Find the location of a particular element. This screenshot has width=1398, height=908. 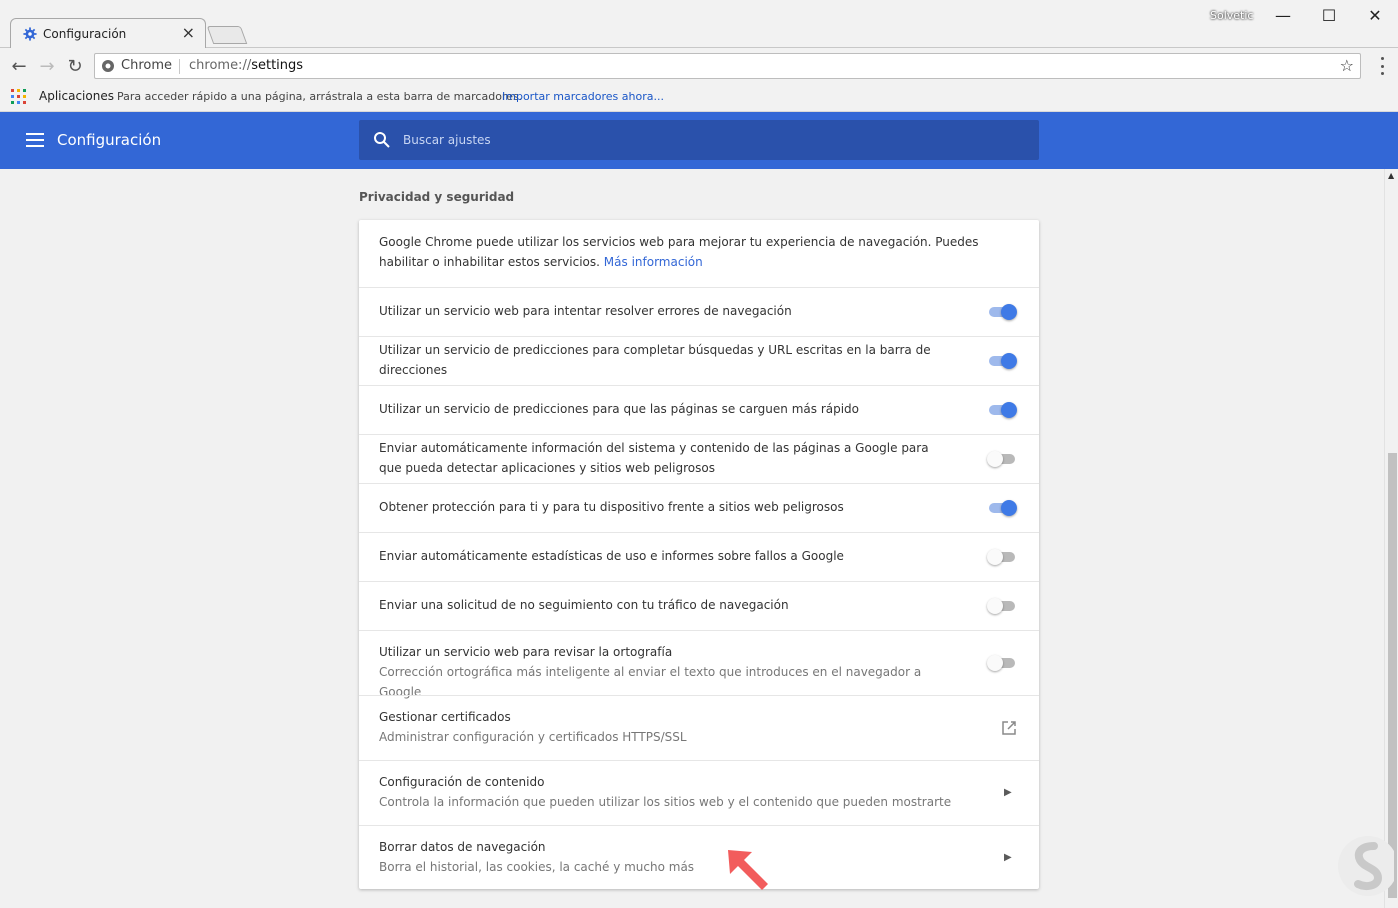

scroll-up-arrow-icon: ▲ is located at coordinates (1391, 175).